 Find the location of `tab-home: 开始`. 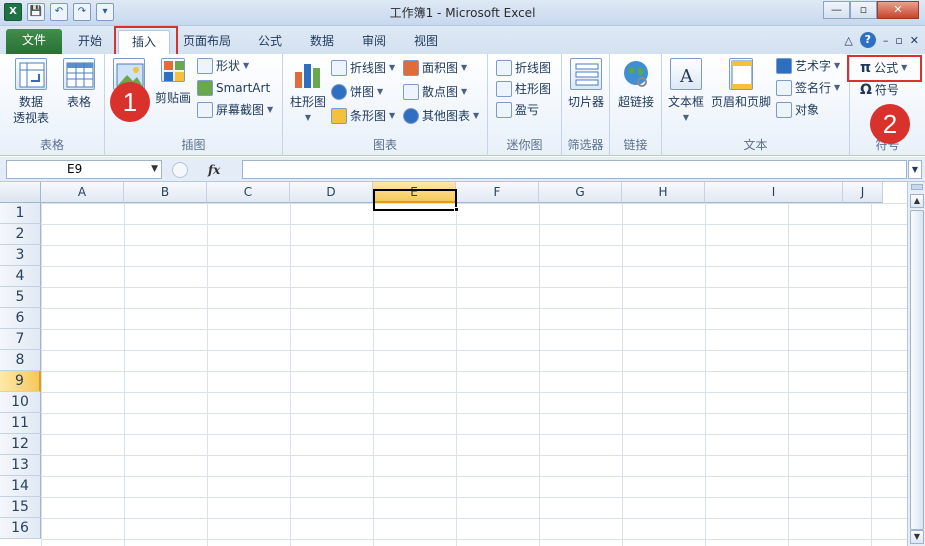

tab-home: 开始 is located at coordinates (90, 42).